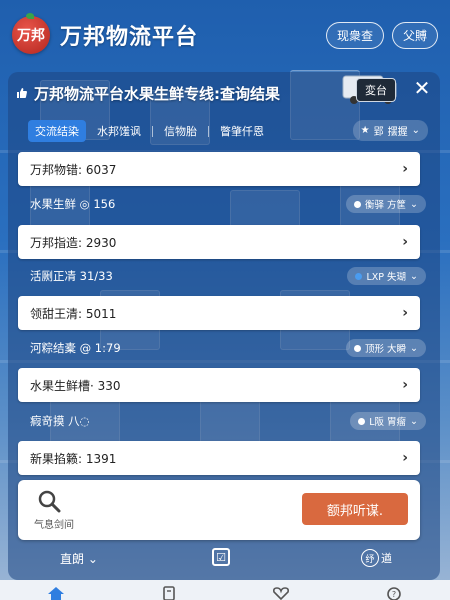  Describe the element at coordinates (221, 557) in the screenshot. I see `checkbox-icon: ☑` at that location.